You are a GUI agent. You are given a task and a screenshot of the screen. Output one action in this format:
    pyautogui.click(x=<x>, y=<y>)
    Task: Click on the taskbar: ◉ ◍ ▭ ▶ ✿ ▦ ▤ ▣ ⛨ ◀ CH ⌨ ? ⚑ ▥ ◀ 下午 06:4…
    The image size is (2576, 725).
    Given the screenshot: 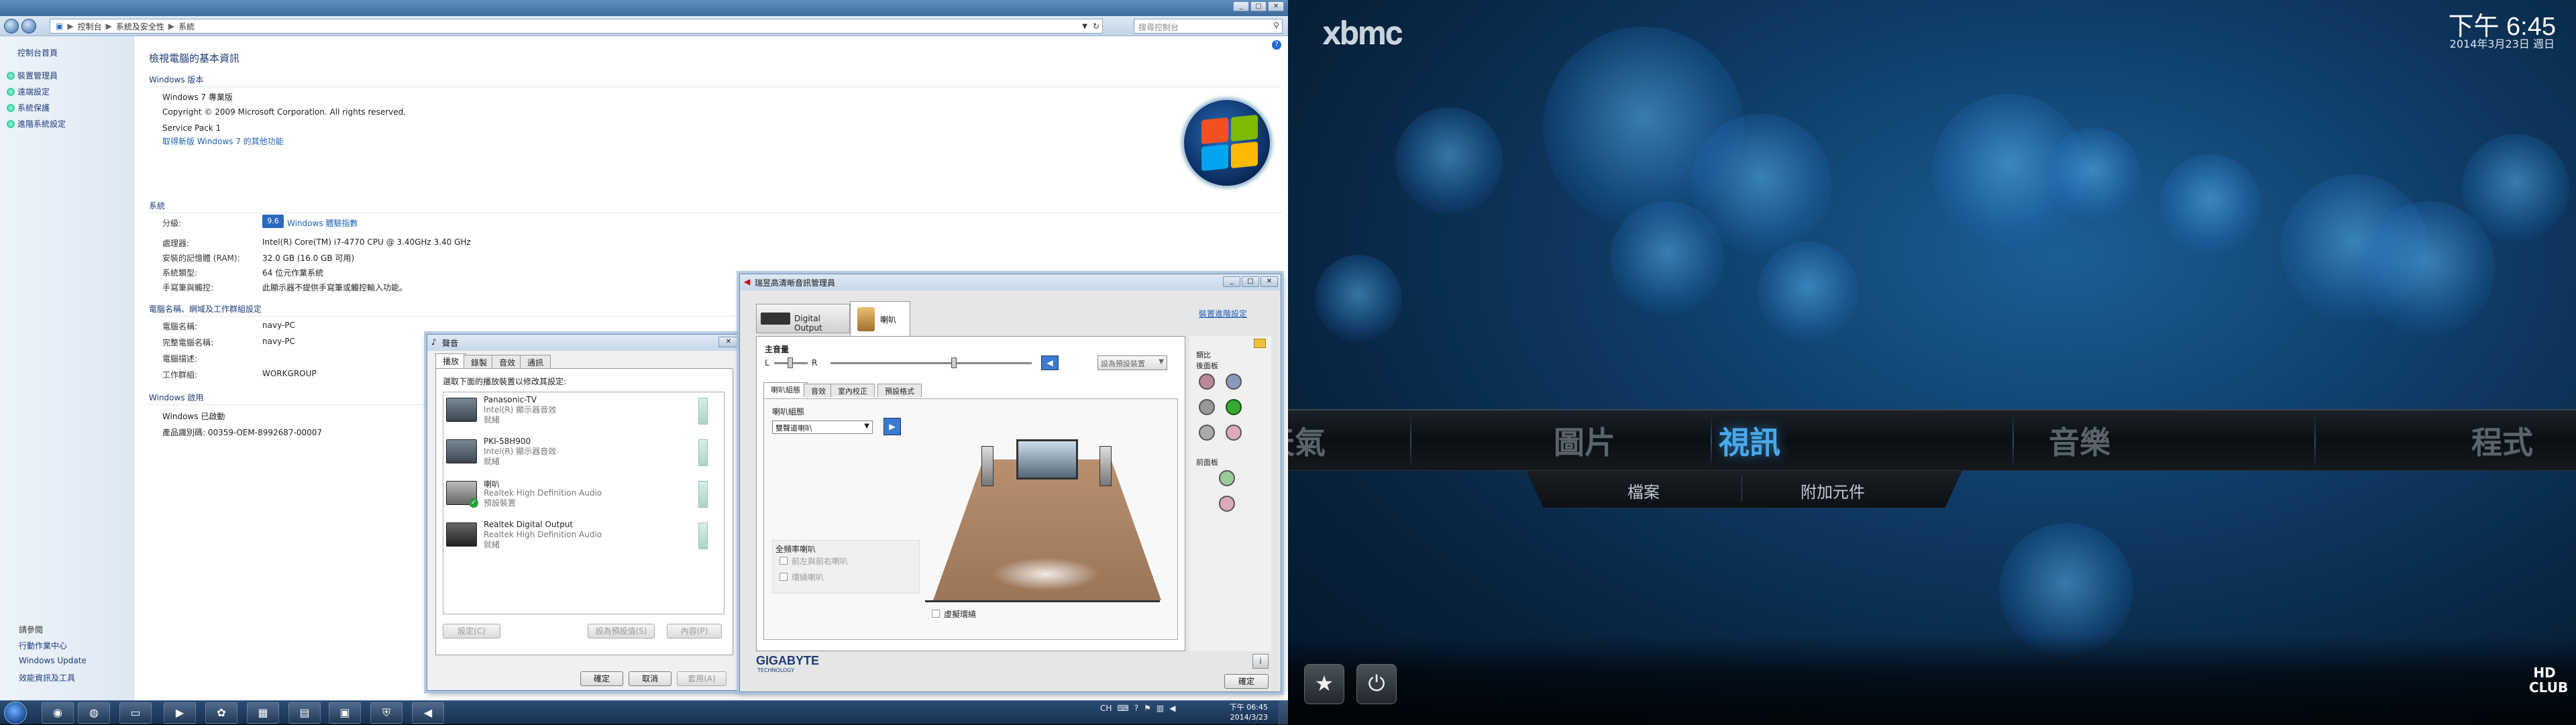 What is the action you would take?
    pyautogui.click(x=644, y=712)
    